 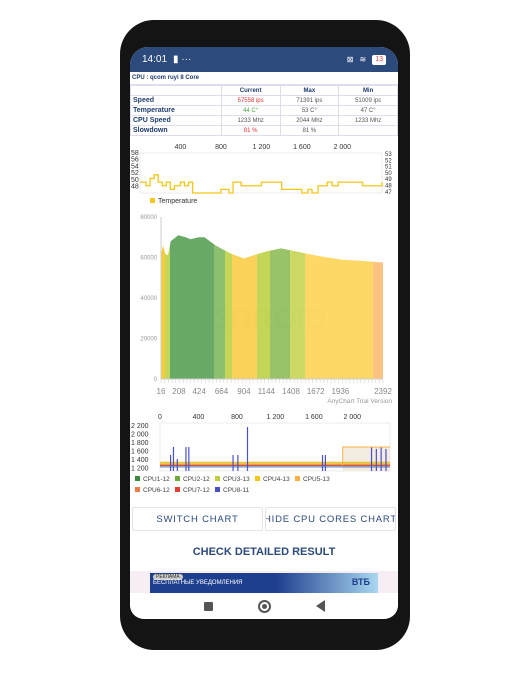 I want to click on home-button, so click(x=264, y=606).